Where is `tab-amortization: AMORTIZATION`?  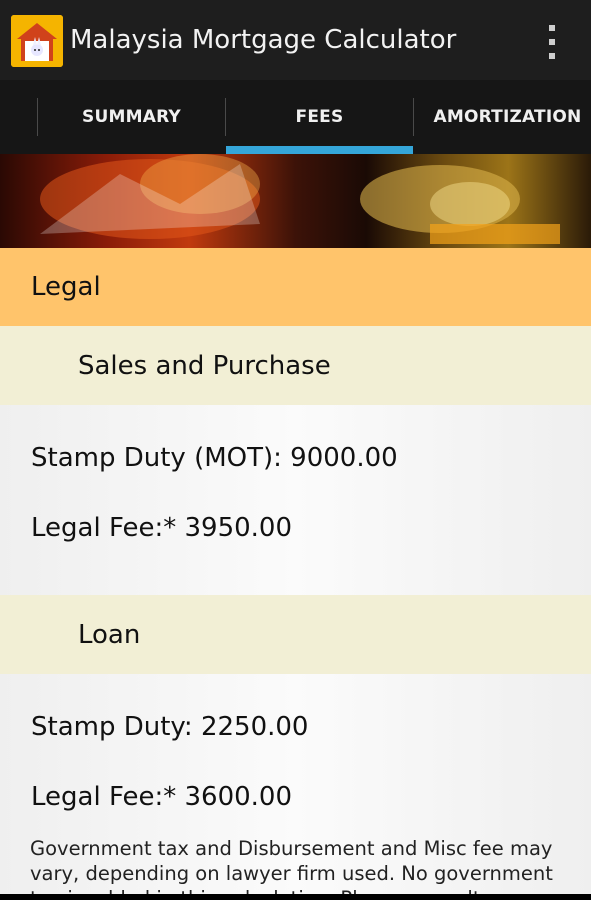
tab-amortization: AMORTIZATION is located at coordinates (502, 117).